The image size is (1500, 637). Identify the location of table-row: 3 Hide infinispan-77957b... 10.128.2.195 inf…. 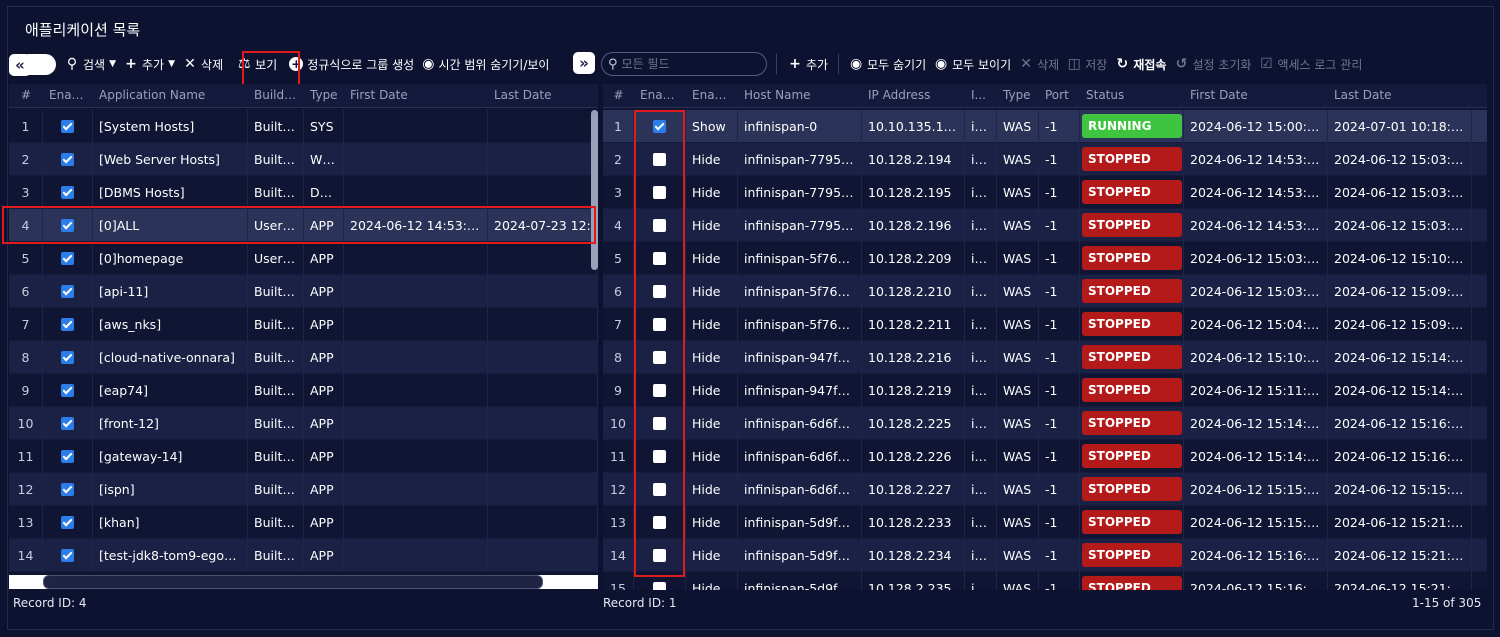
(1045, 192).